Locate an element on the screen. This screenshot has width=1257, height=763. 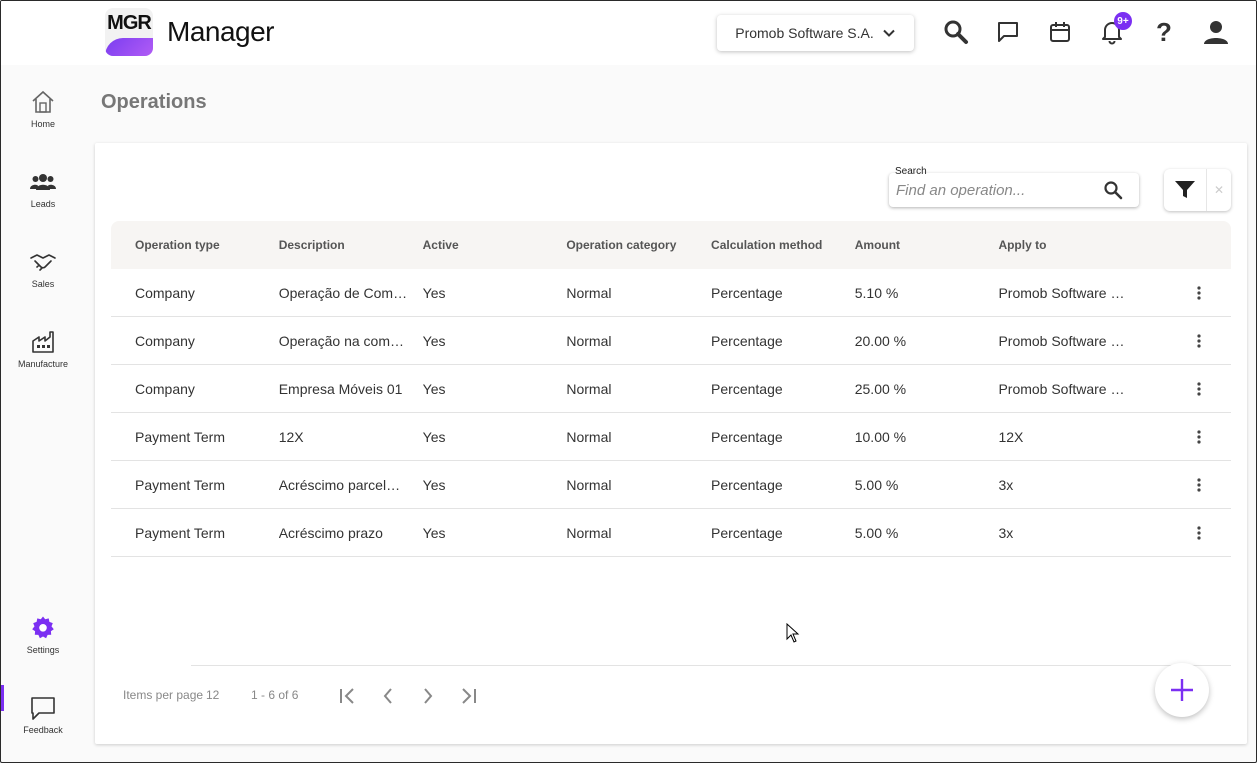
clear-filter-button: ✕ is located at coordinates (1219, 190).